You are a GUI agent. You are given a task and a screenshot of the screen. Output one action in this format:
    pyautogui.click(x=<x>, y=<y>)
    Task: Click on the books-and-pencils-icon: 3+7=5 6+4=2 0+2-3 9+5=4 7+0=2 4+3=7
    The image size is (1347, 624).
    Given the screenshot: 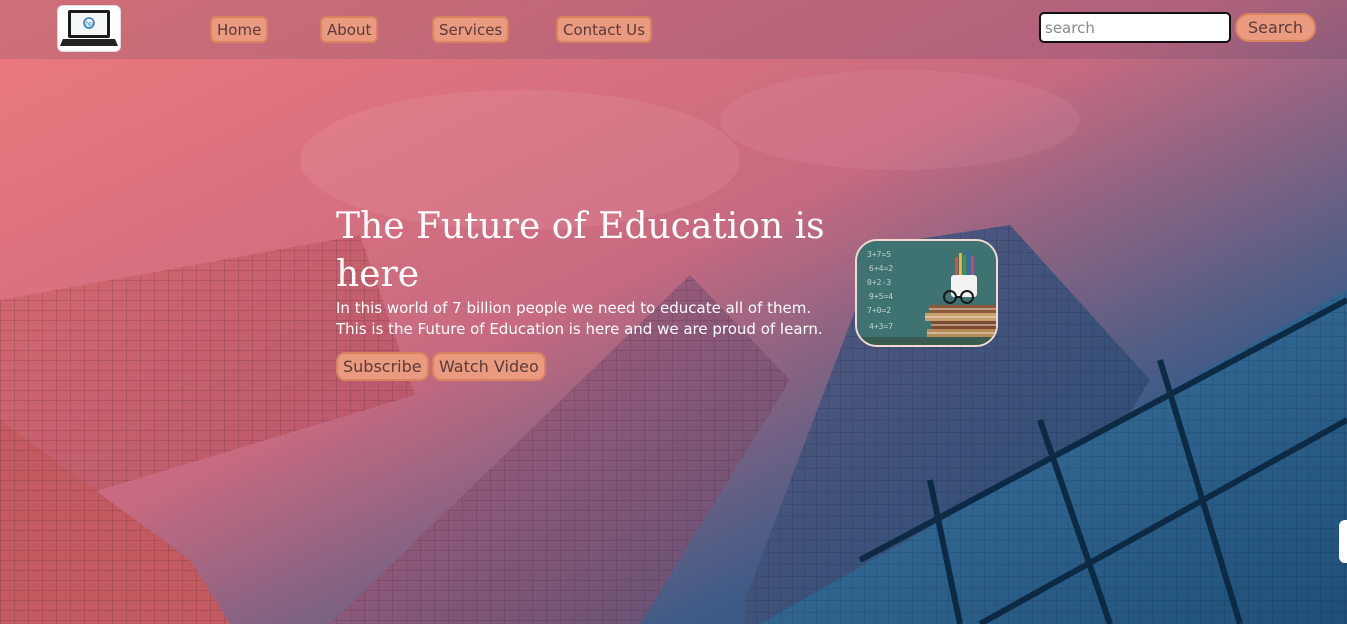 What is the action you would take?
    pyautogui.click(x=926, y=293)
    